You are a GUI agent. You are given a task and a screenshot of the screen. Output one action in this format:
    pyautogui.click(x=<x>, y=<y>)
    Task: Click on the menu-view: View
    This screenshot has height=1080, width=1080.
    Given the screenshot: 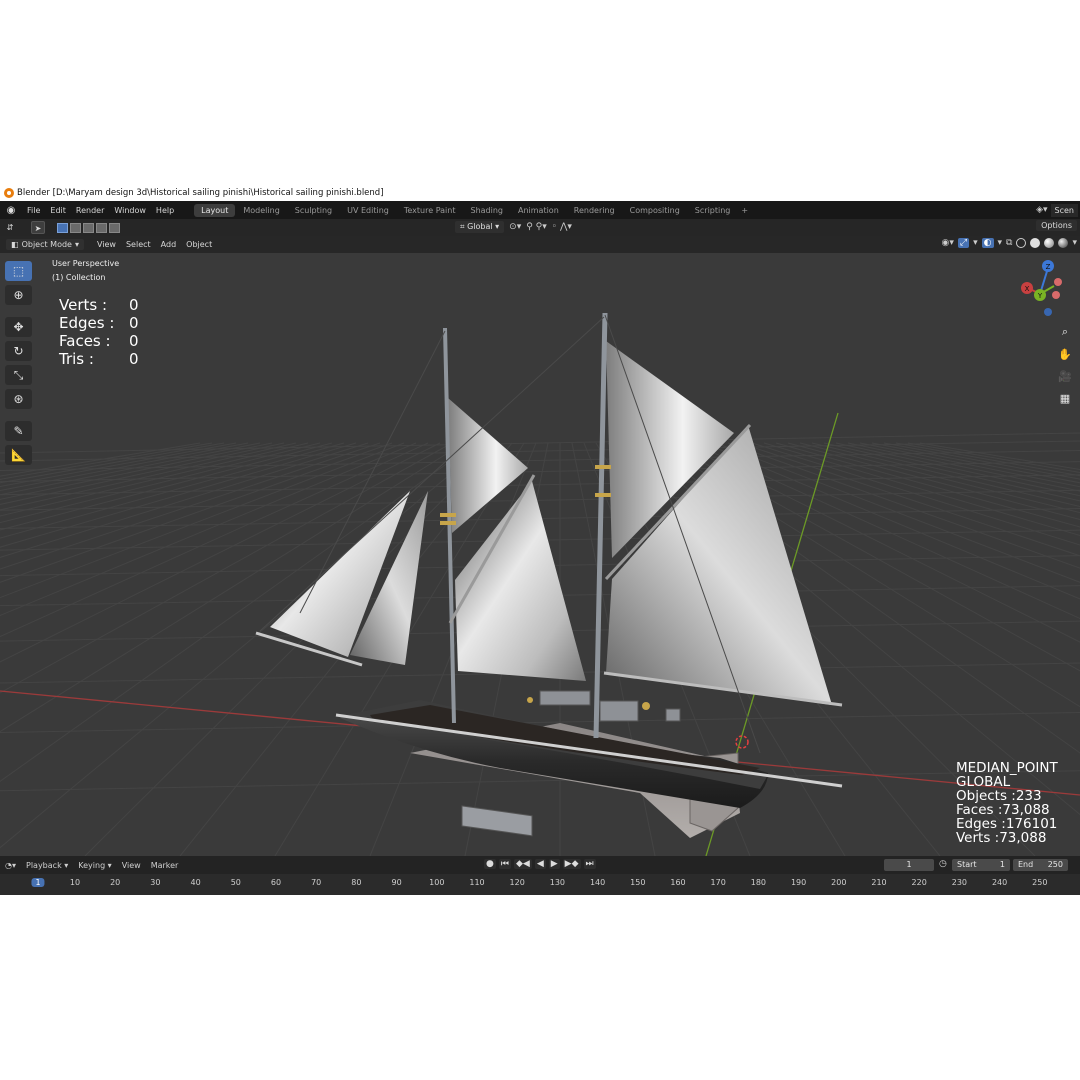 What is the action you would take?
    pyautogui.click(x=106, y=244)
    